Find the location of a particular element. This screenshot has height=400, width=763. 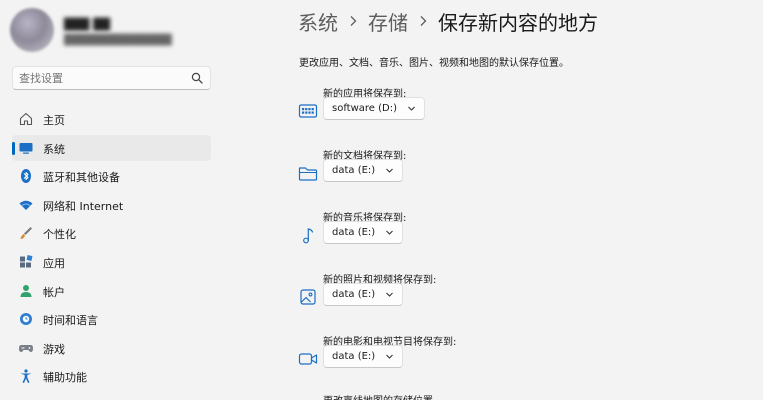

photos-location-dropdown: data (E:) is located at coordinates (363, 294).